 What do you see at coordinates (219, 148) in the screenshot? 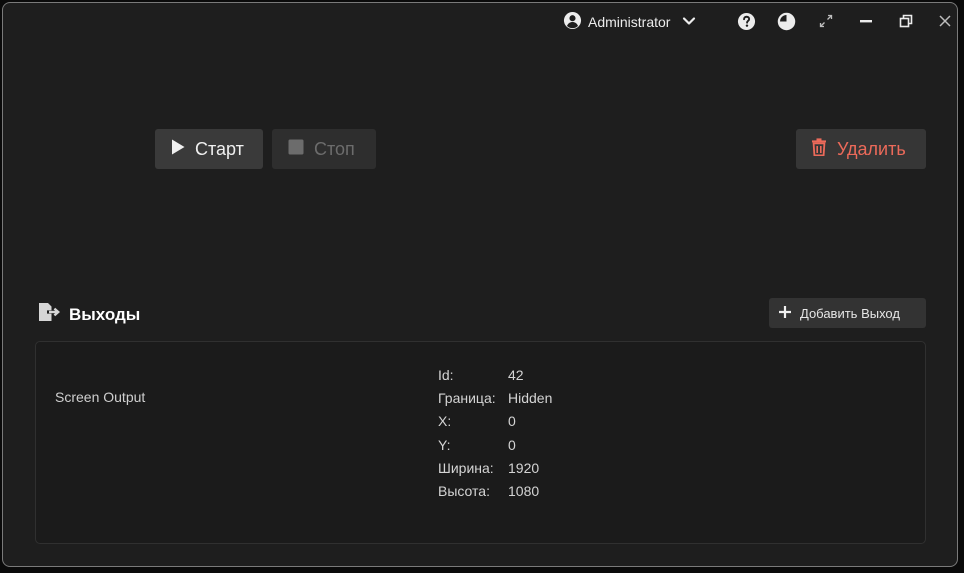
I see `start-label: Старт` at bounding box center [219, 148].